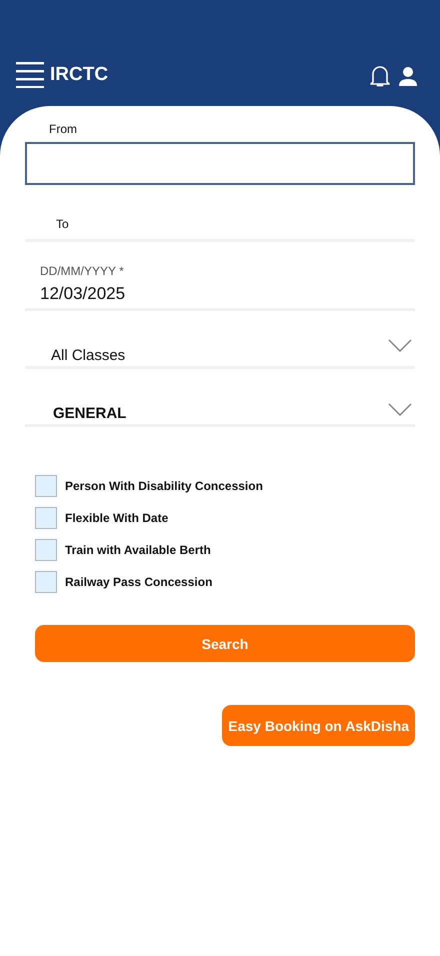  I want to click on menu-icon, so click(30, 75).